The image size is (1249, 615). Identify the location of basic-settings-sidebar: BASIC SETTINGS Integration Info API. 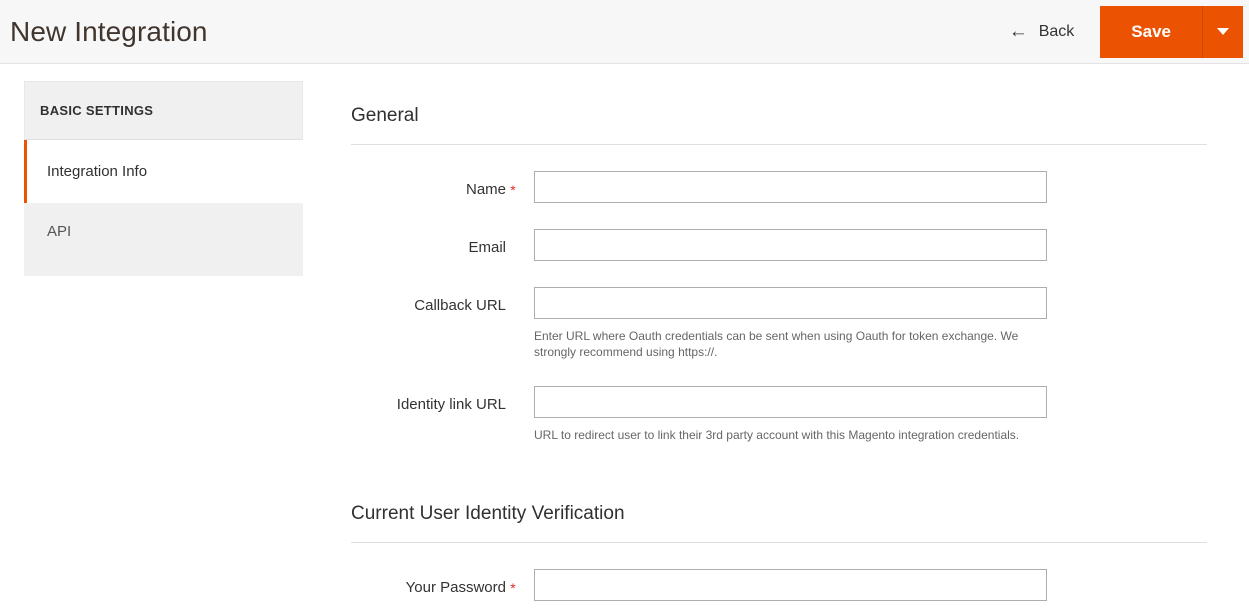
(163, 178).